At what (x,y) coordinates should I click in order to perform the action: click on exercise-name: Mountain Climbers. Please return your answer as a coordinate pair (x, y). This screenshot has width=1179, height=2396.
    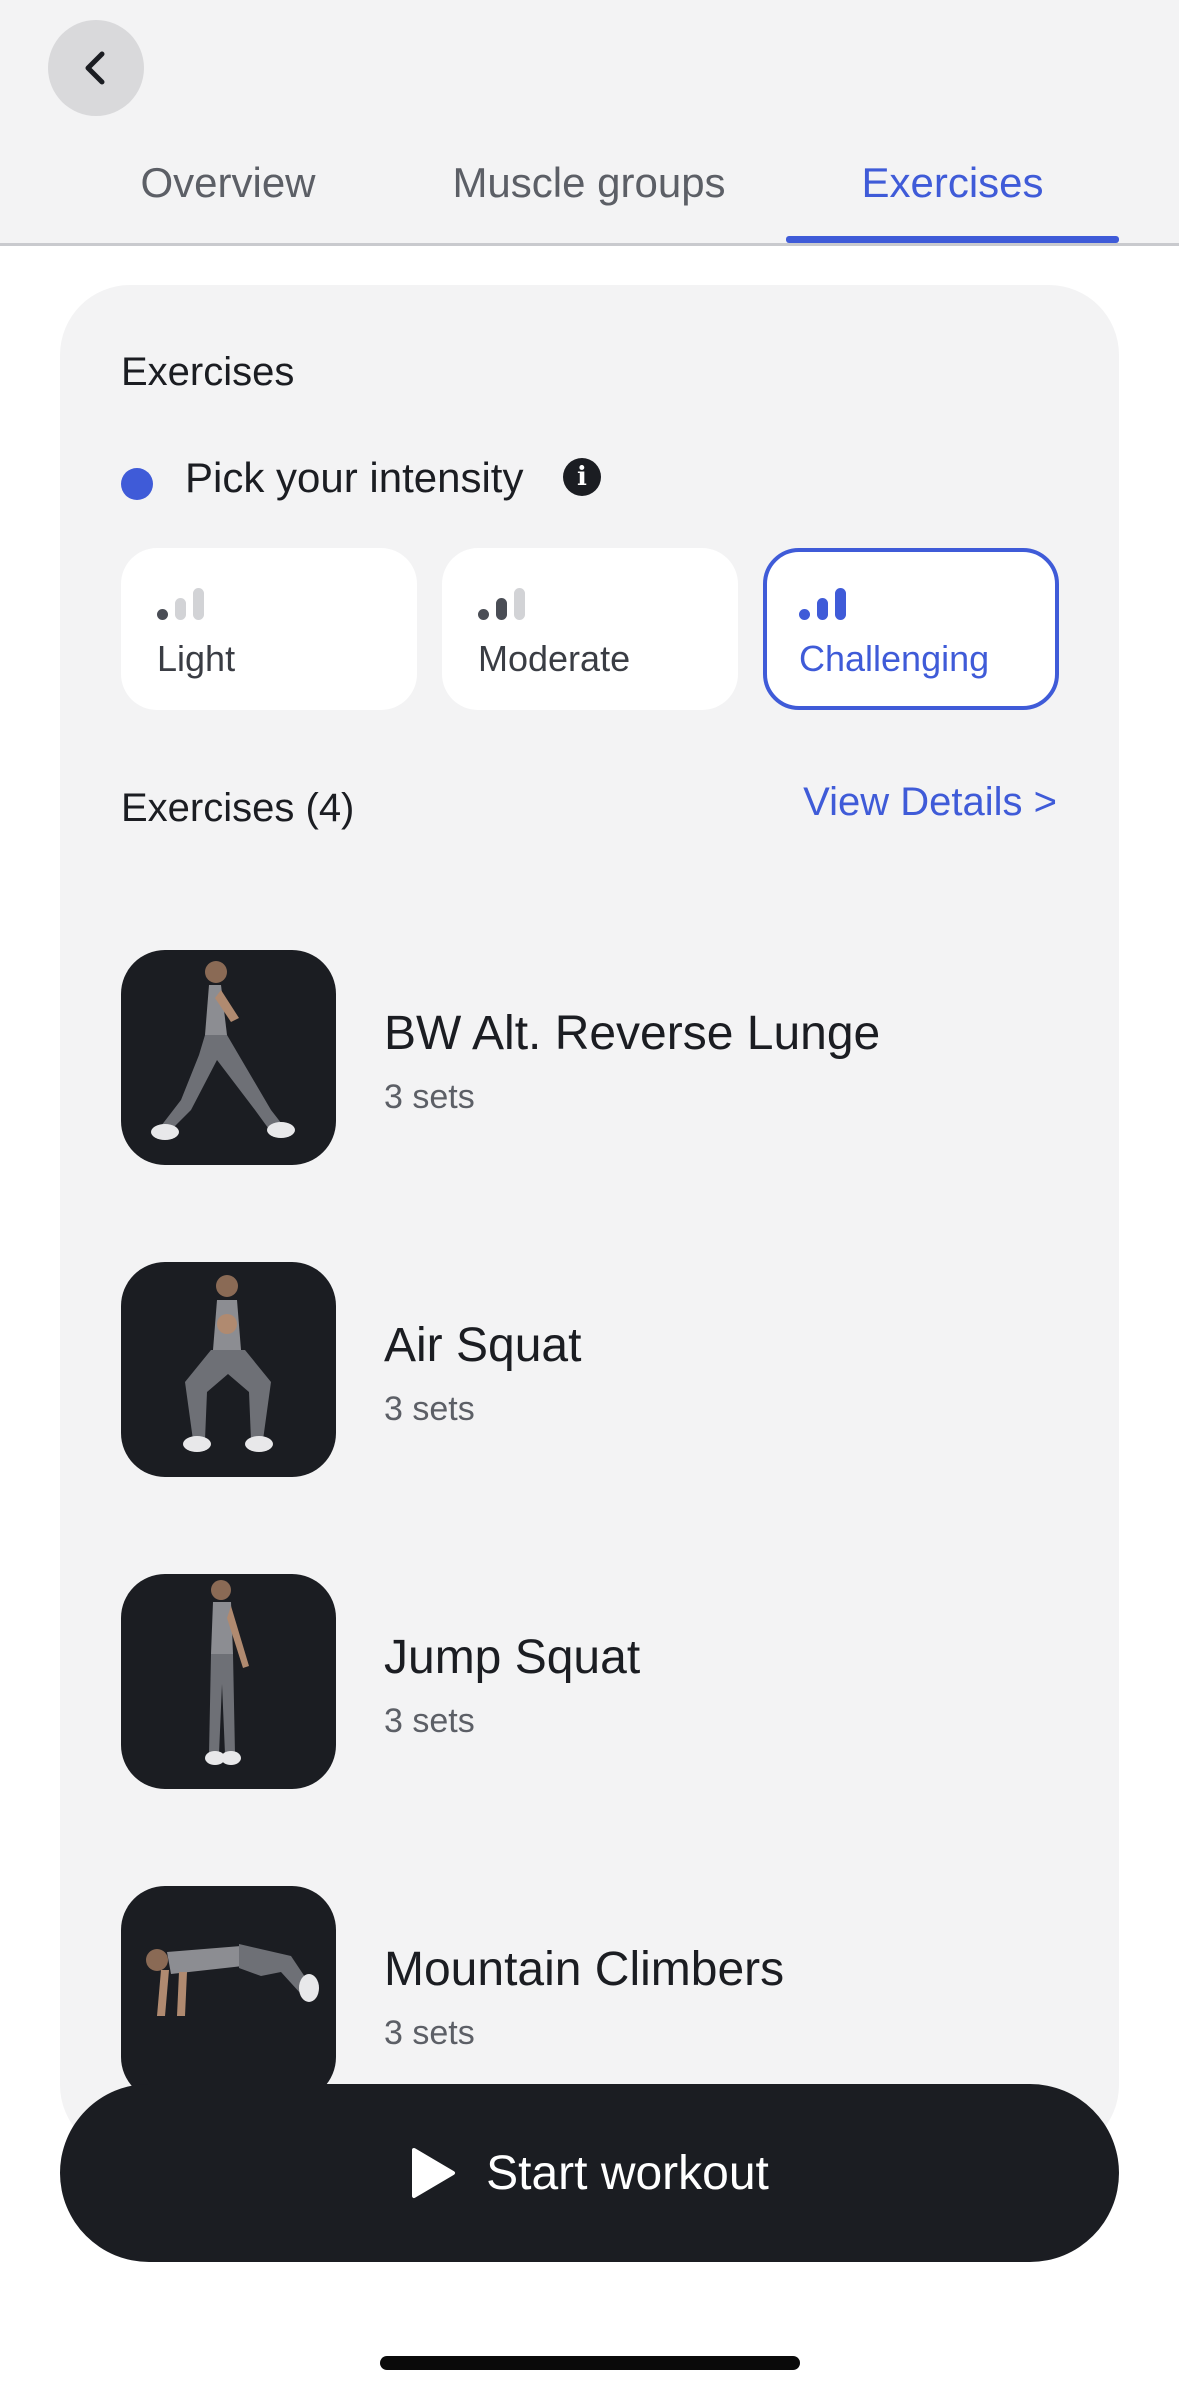
    Looking at the image, I should click on (584, 1969).